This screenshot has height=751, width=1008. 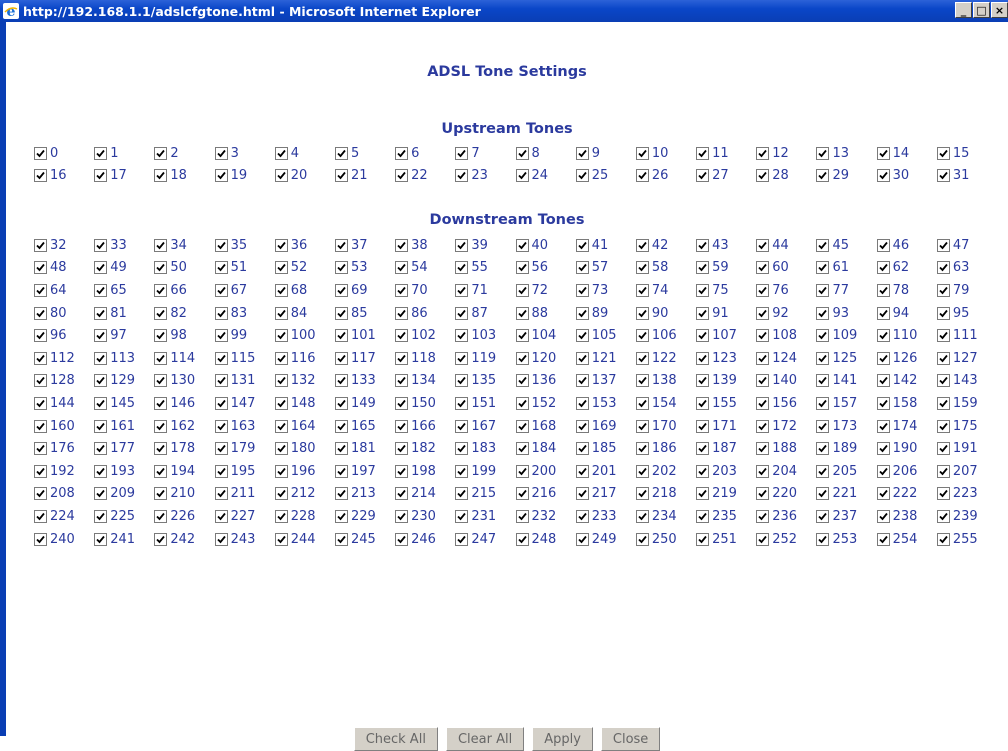 I want to click on tone-checkbox-item: 225, so click(x=124, y=516).